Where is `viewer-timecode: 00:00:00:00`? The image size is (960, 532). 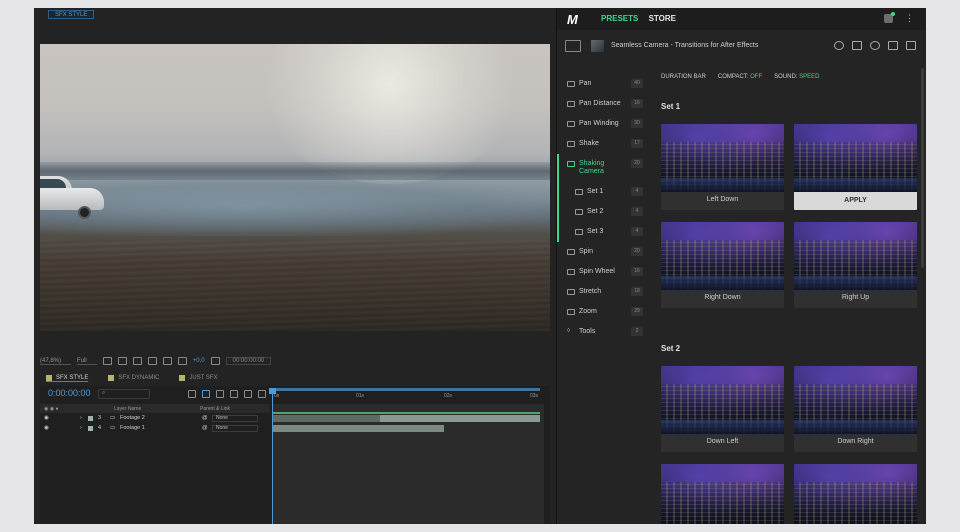 viewer-timecode: 00:00:00:00 is located at coordinates (248, 361).